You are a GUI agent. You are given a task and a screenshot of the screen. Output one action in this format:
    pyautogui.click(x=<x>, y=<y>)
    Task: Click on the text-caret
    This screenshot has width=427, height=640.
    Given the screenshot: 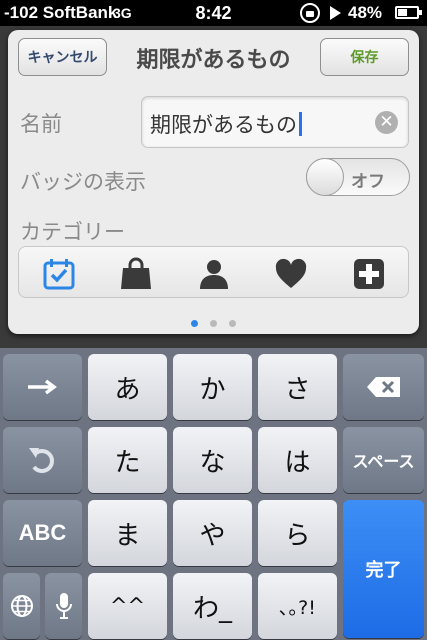 What is the action you would take?
    pyautogui.click(x=300, y=124)
    